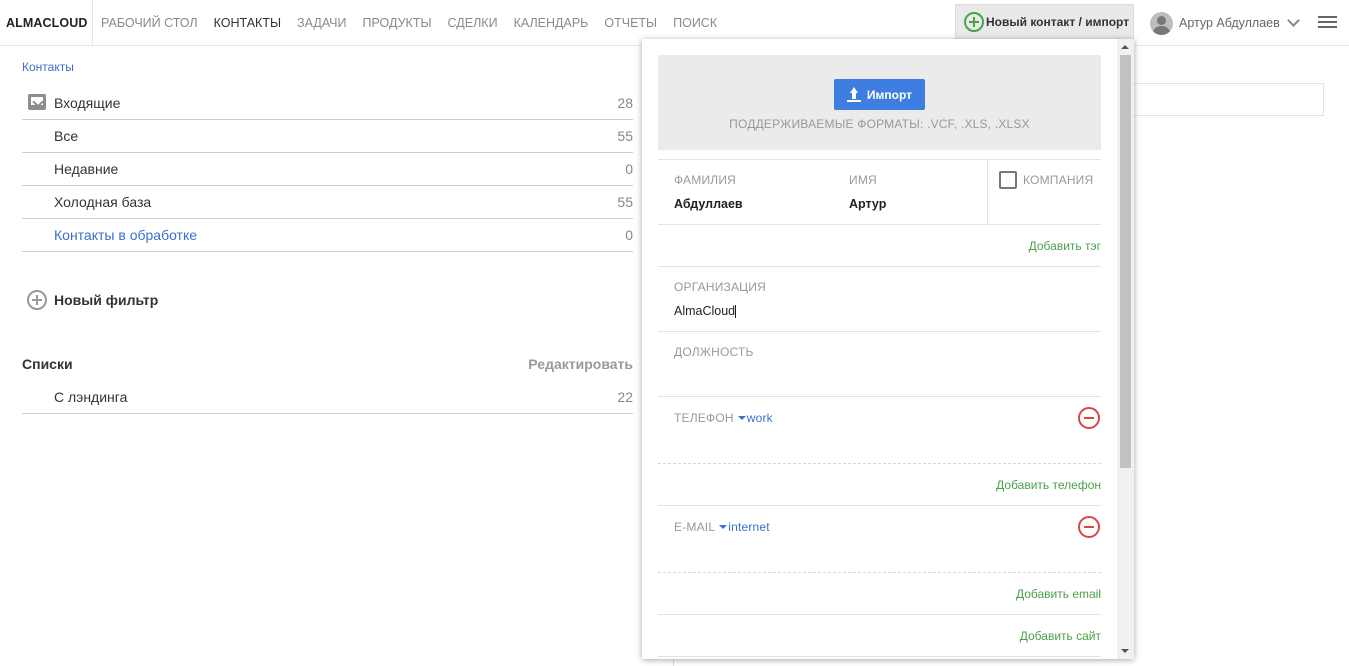 Image resolution: width=1349 pixels, height=666 pixels. I want to click on background-search-field, so click(1227, 99).